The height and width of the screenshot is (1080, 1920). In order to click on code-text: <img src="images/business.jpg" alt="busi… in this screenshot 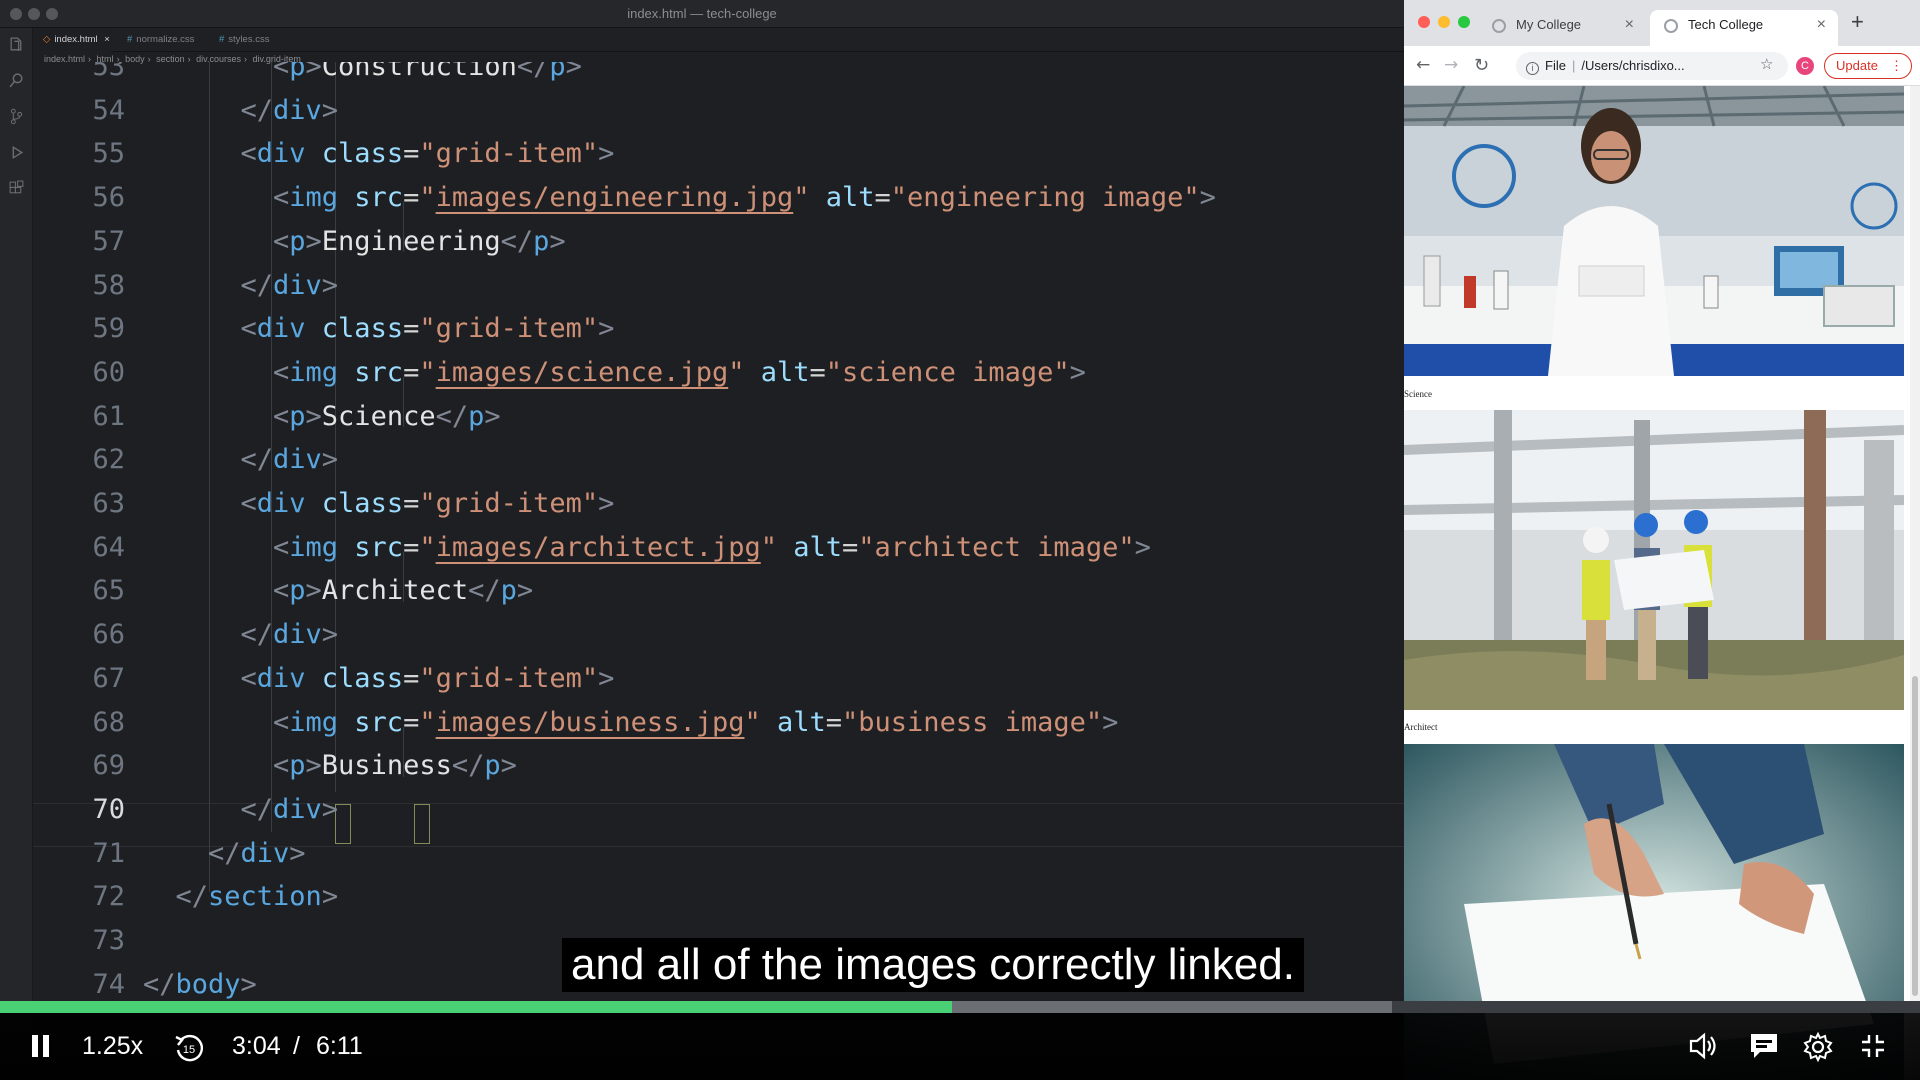, I will do `click(696, 722)`.